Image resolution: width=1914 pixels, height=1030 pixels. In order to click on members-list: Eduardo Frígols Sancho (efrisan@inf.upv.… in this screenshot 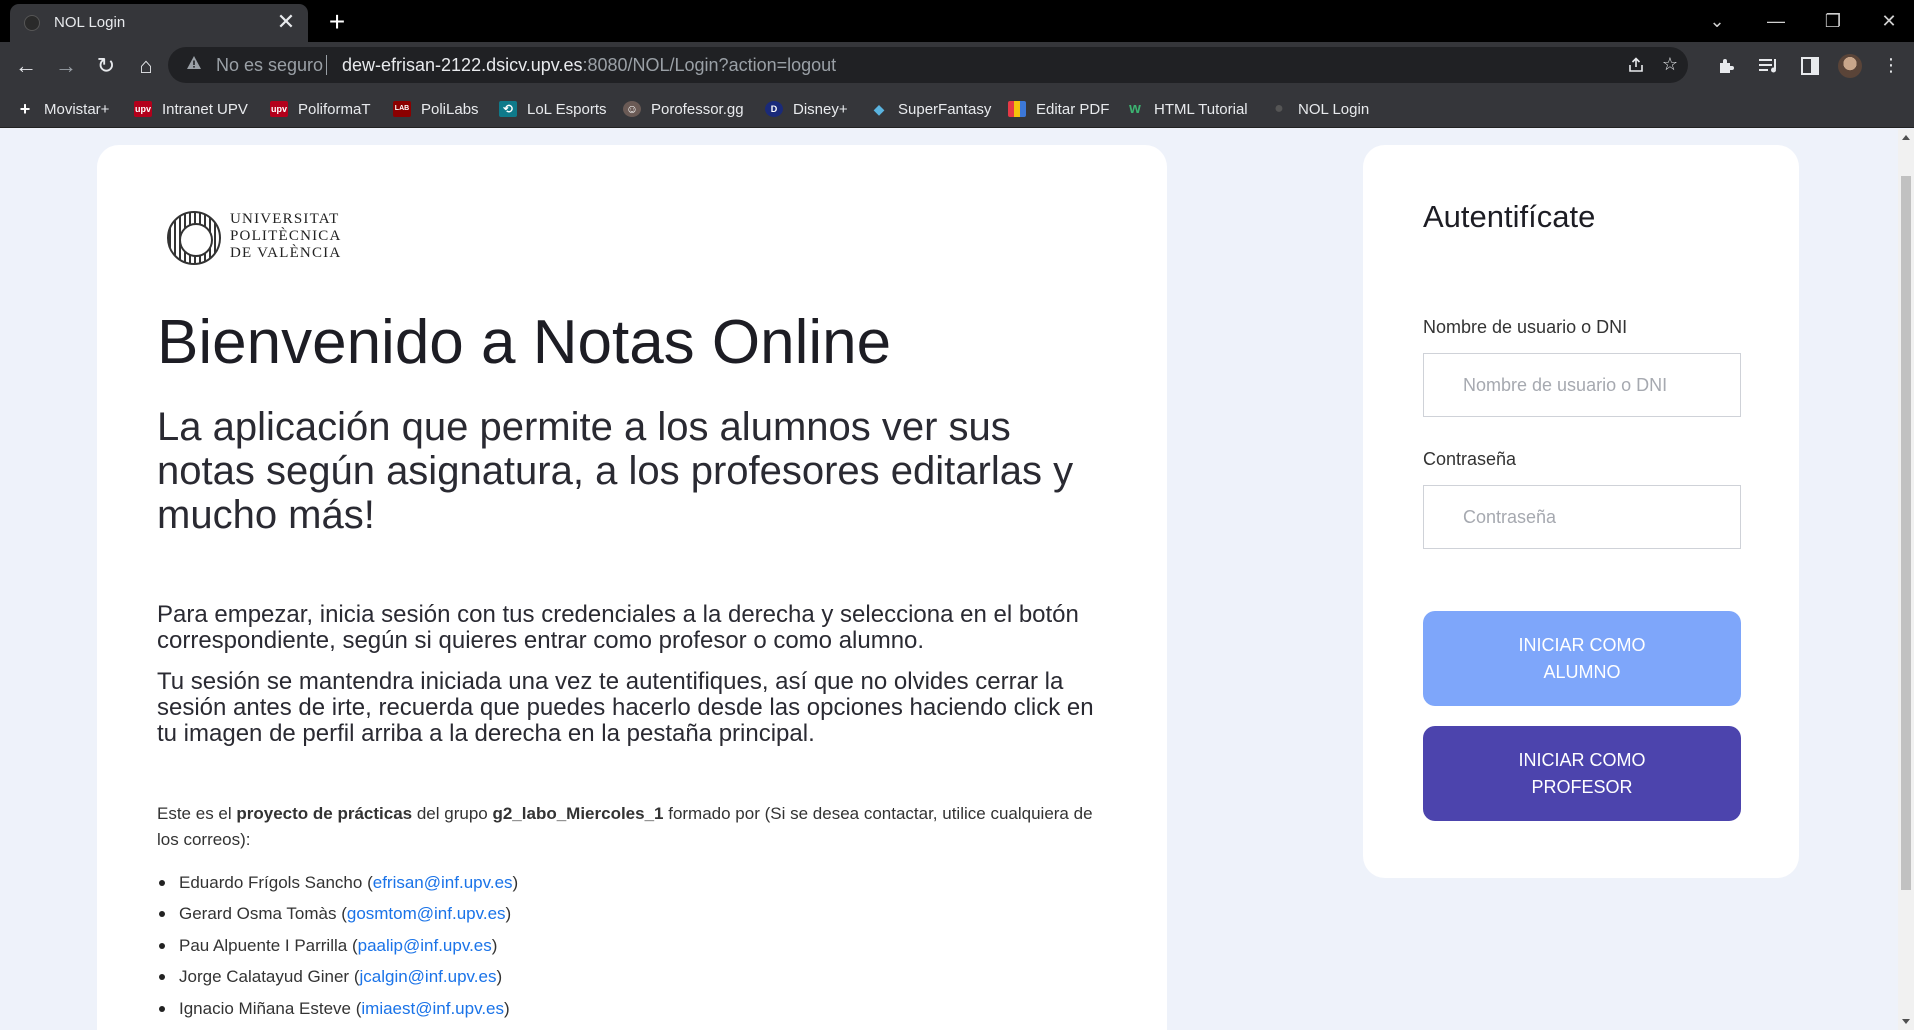, I will do `click(337, 946)`.